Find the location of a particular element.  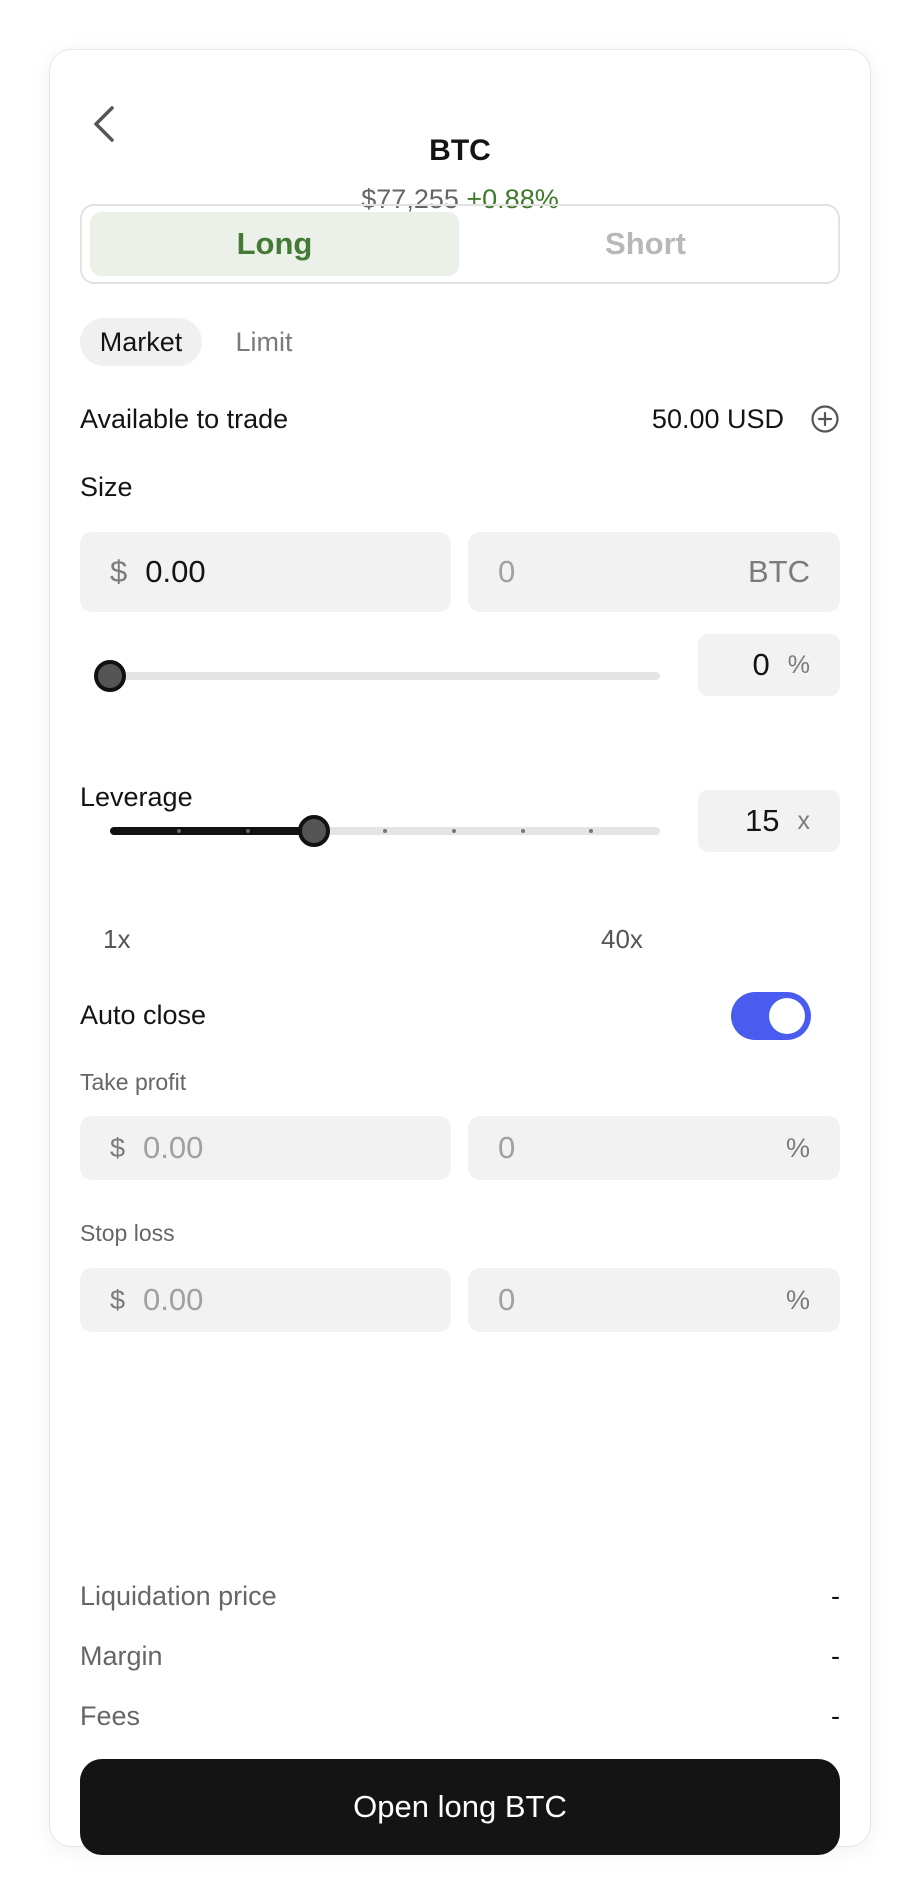

leverage-slider-track is located at coordinates (385, 831).